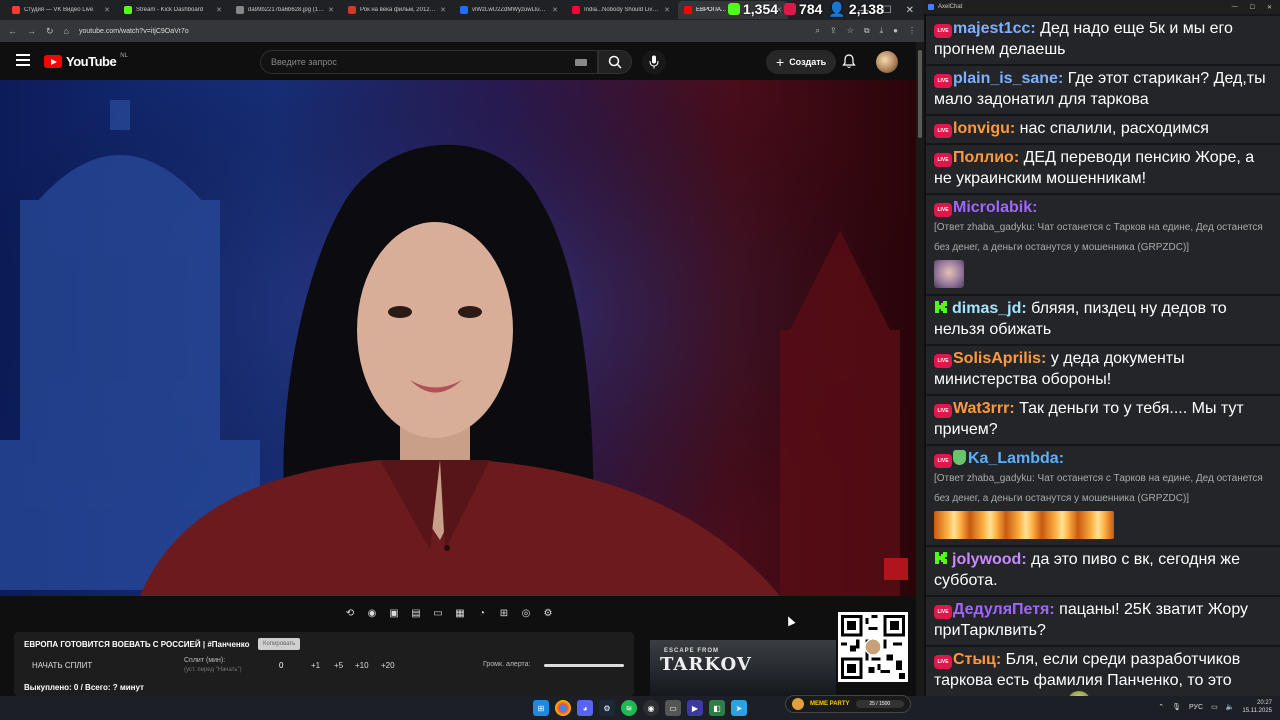 This screenshot has width=1280, height=720. Describe the element at coordinates (849, 64) in the screenshot. I see `notifications-bell-icon` at that location.